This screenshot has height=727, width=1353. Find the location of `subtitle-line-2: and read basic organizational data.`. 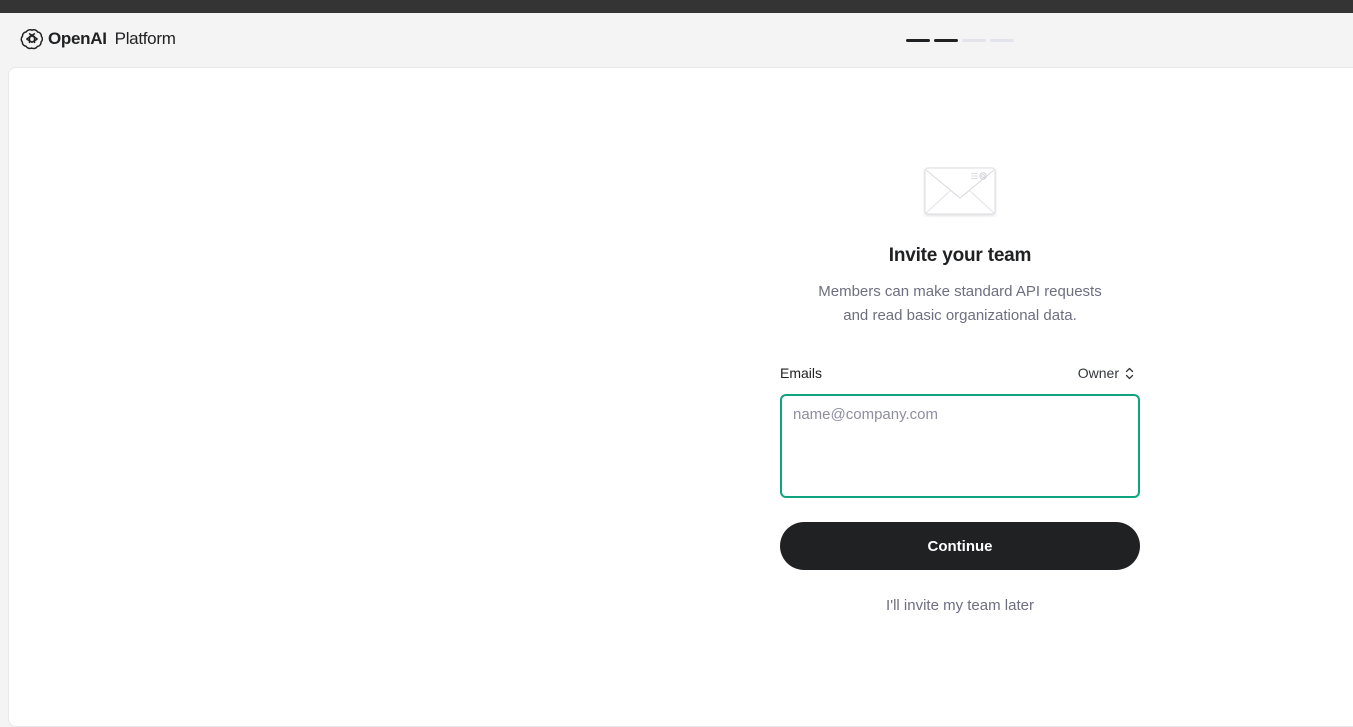

subtitle-line-2: and read basic organizational data. is located at coordinates (960, 315).